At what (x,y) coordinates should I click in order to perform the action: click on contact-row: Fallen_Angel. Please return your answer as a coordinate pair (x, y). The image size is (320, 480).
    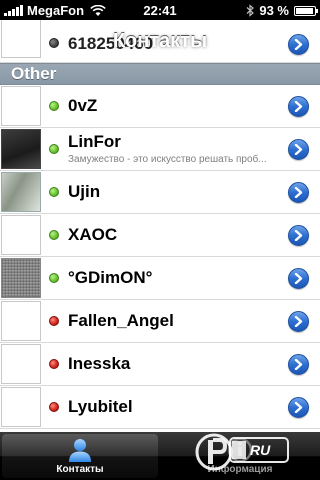
    Looking at the image, I should click on (160, 321).